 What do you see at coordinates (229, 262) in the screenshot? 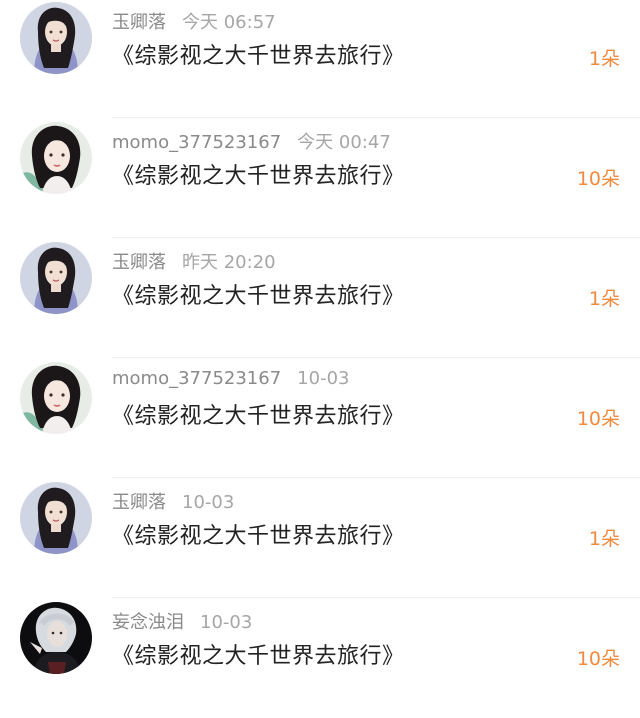
I see `timestamp: 昨天 20:20` at bounding box center [229, 262].